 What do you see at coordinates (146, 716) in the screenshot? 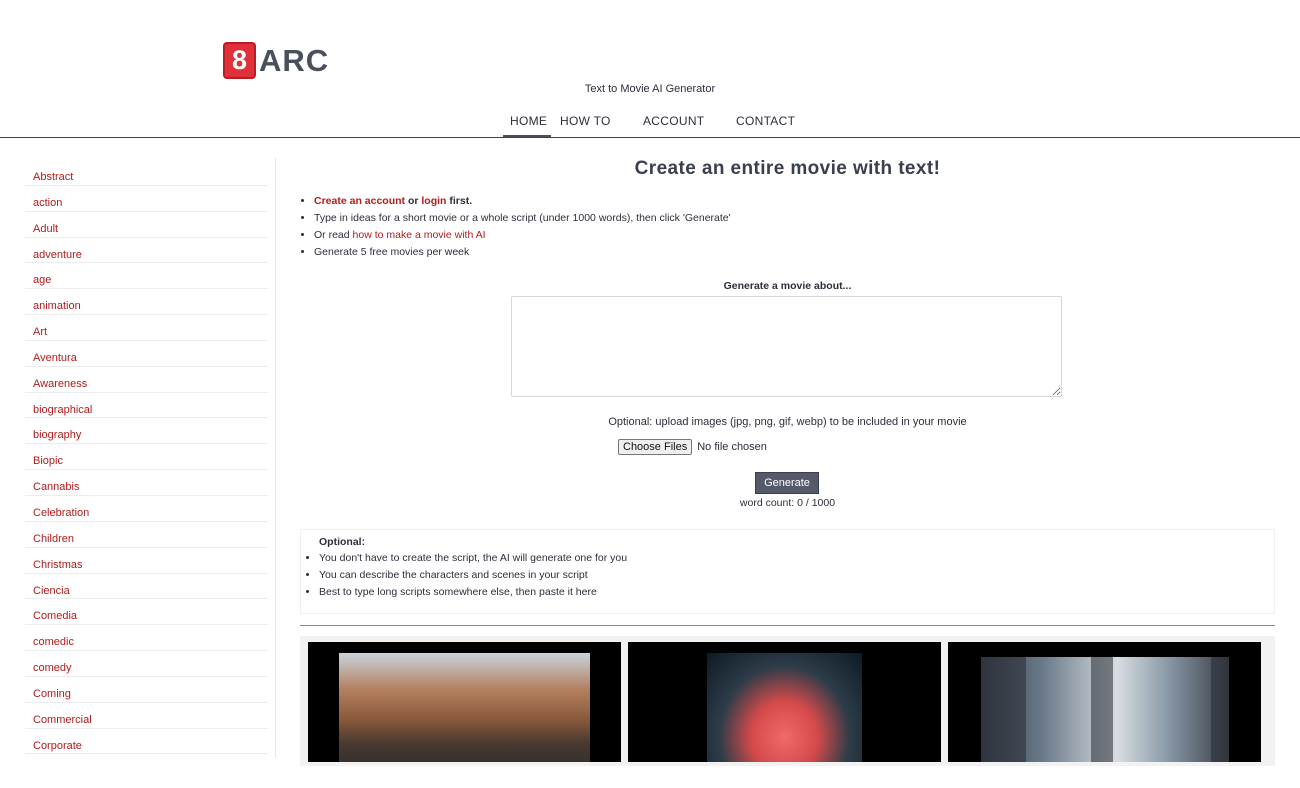
I see `category-link: Commercial` at bounding box center [146, 716].